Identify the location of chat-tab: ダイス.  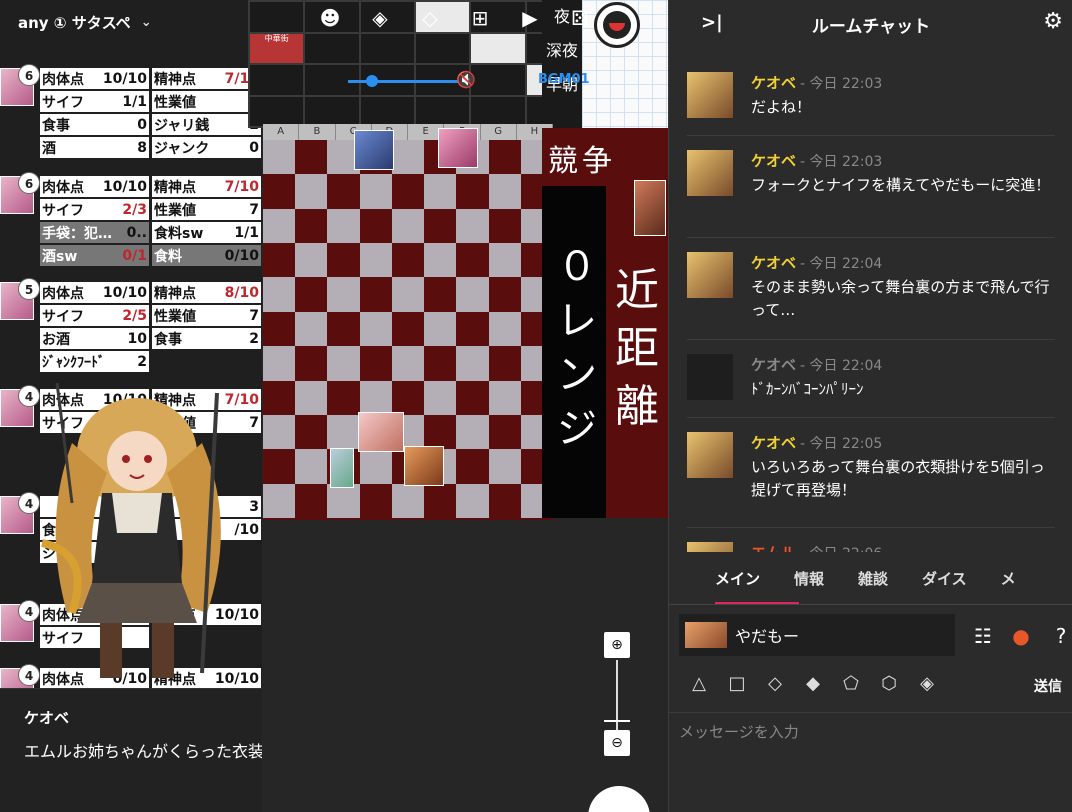
(944, 578).